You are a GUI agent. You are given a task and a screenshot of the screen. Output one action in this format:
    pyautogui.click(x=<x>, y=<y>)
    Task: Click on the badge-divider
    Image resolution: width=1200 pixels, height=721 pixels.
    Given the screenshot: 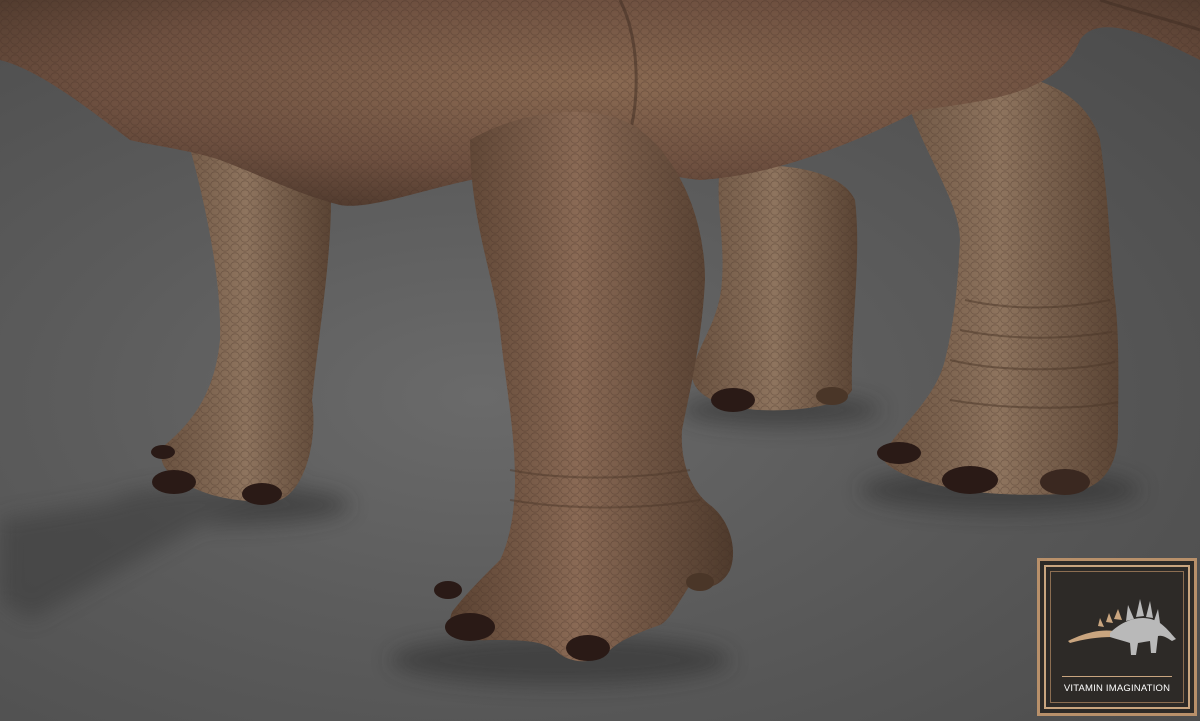 What is the action you would take?
    pyautogui.click(x=1117, y=676)
    